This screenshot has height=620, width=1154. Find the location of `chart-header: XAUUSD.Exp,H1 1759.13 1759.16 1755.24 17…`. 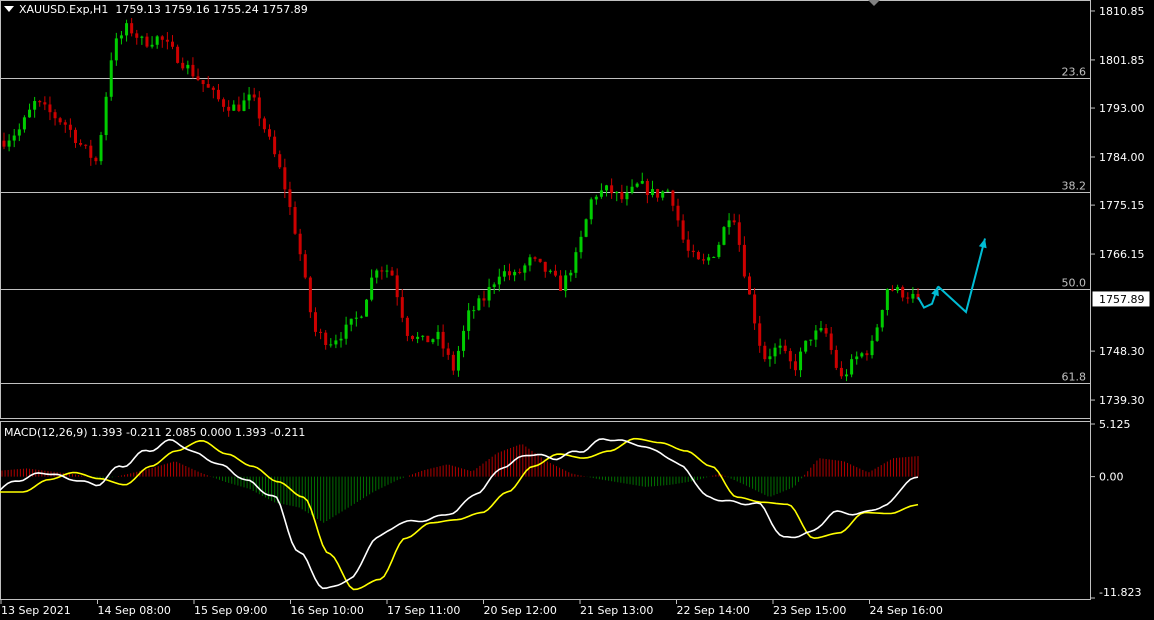

chart-header: XAUUSD.Exp,H1 1759.13 1759.16 1755.24 17… is located at coordinates (156, 9).